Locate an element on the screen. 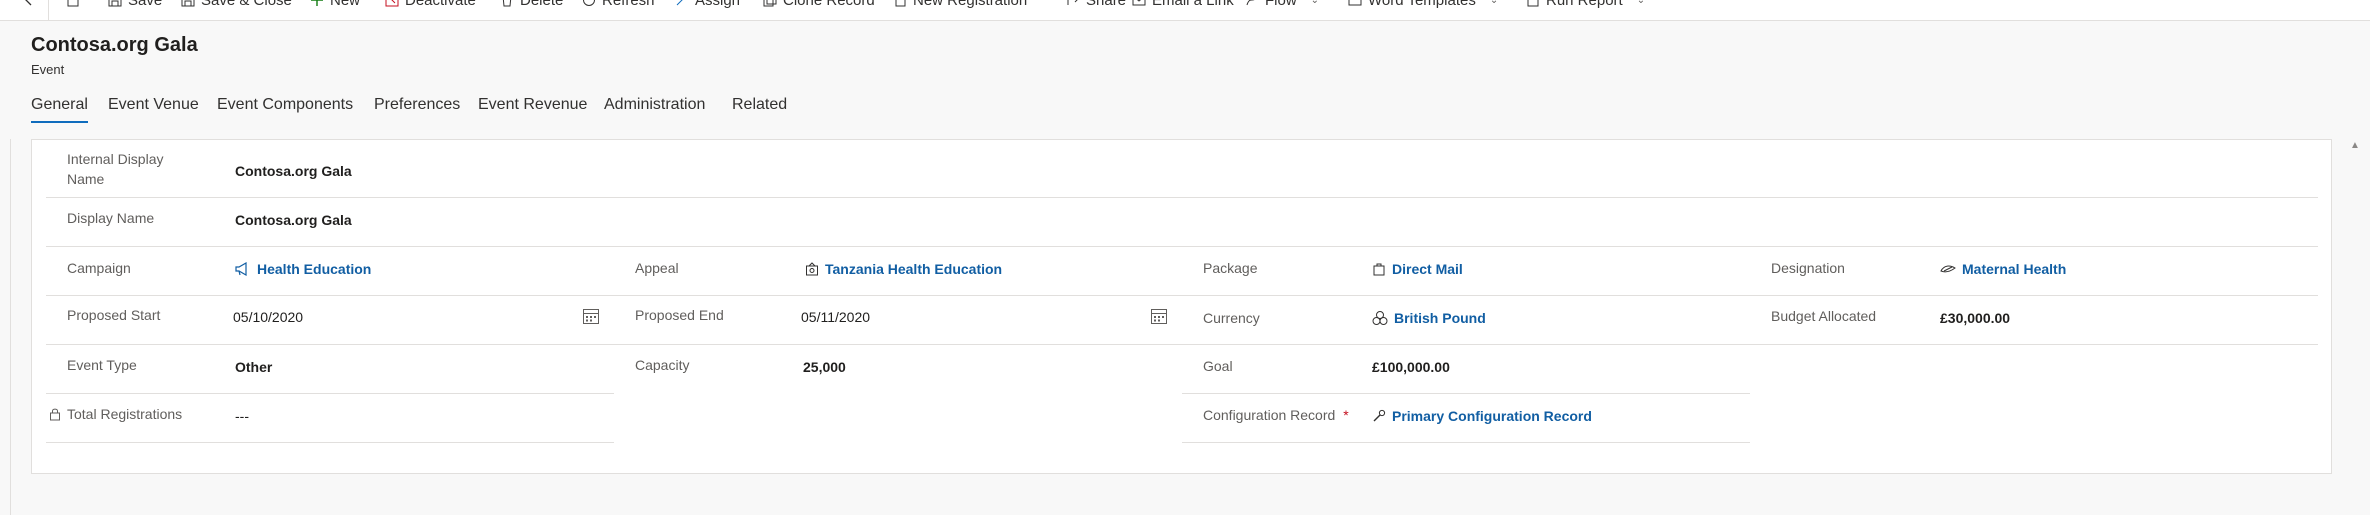 Image resolution: width=2370 pixels, height=515 pixels. campaign-value: Health Education is located at coordinates (314, 269).